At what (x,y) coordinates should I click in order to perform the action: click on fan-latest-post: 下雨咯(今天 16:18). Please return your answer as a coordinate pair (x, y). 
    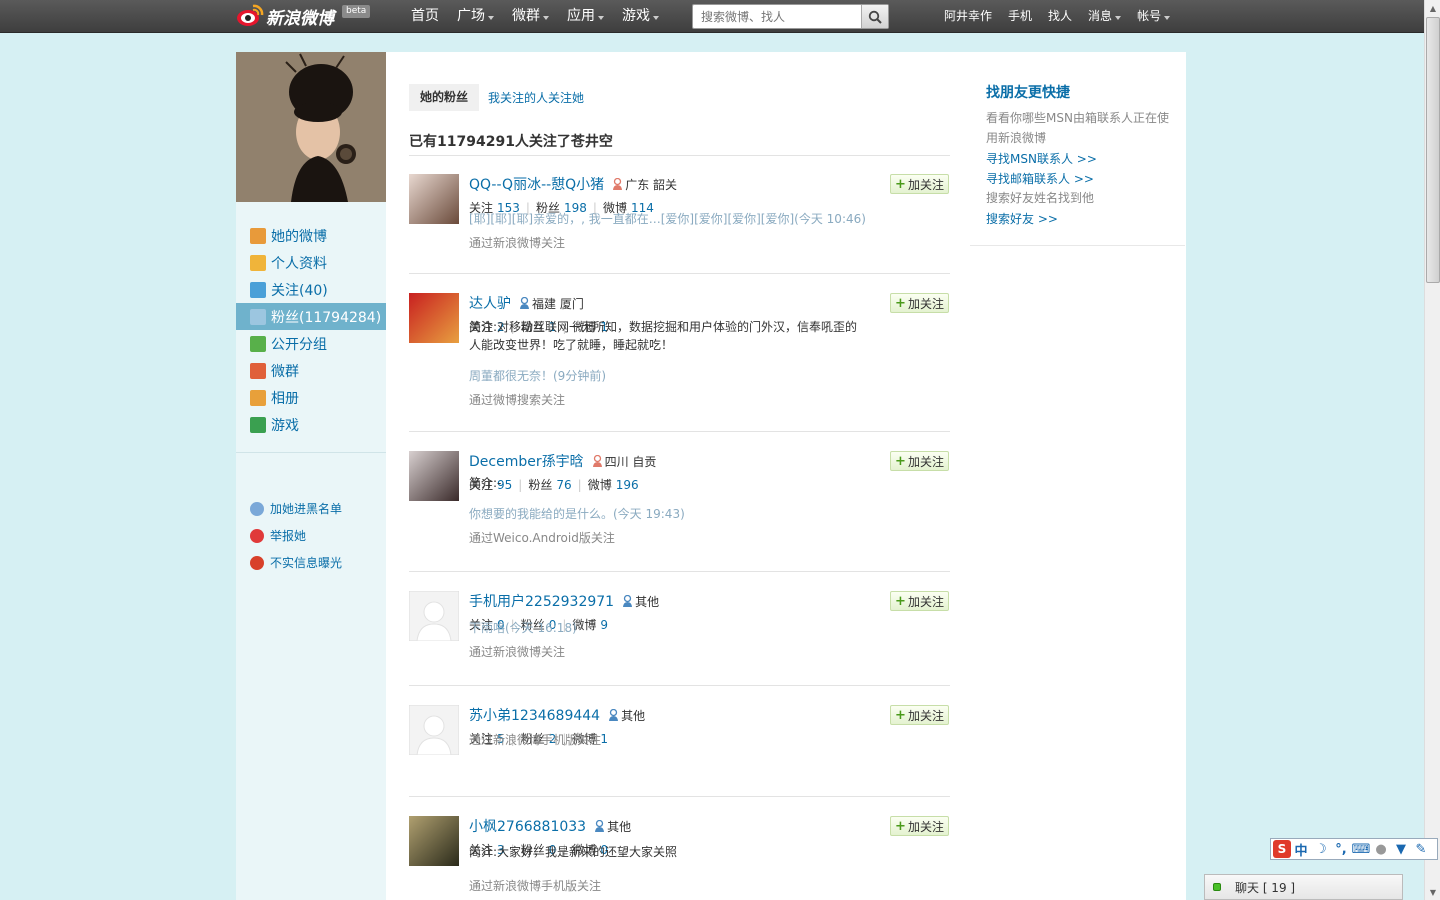
    Looking at the image, I should click on (523, 627).